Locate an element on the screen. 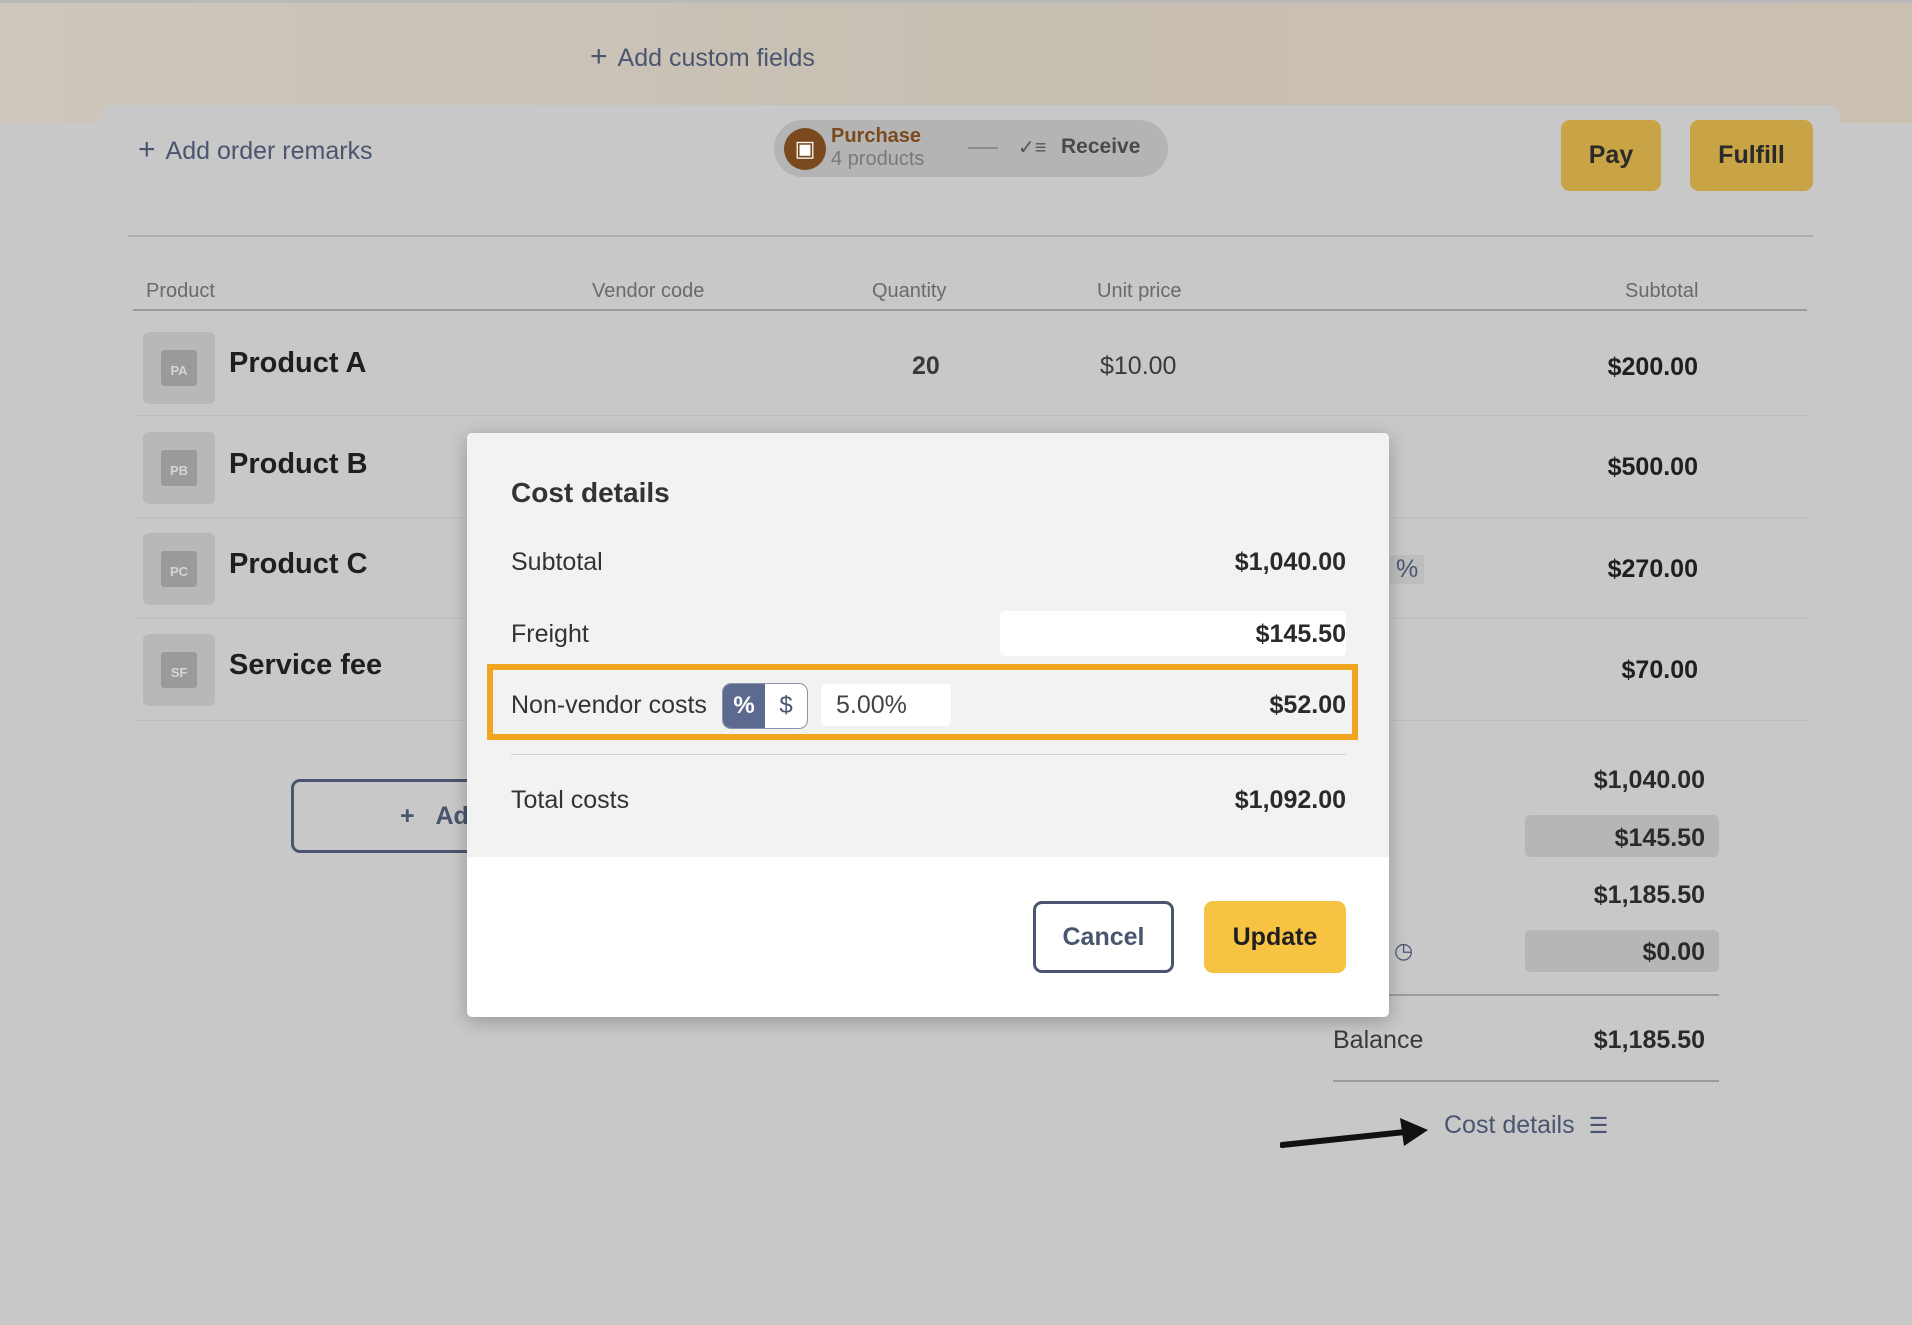 The image size is (1912, 1325). product-name: Service fee is located at coordinates (305, 665).